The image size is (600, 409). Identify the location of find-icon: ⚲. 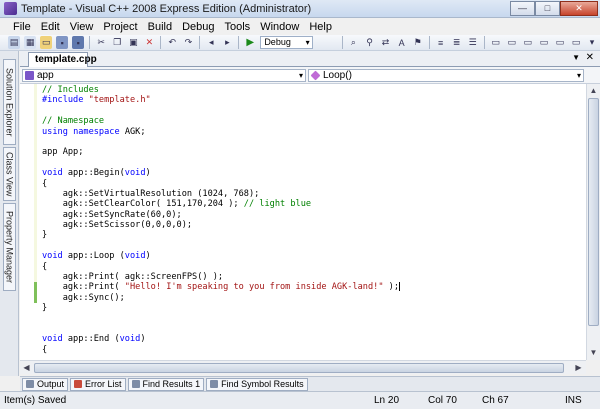
(369, 42).